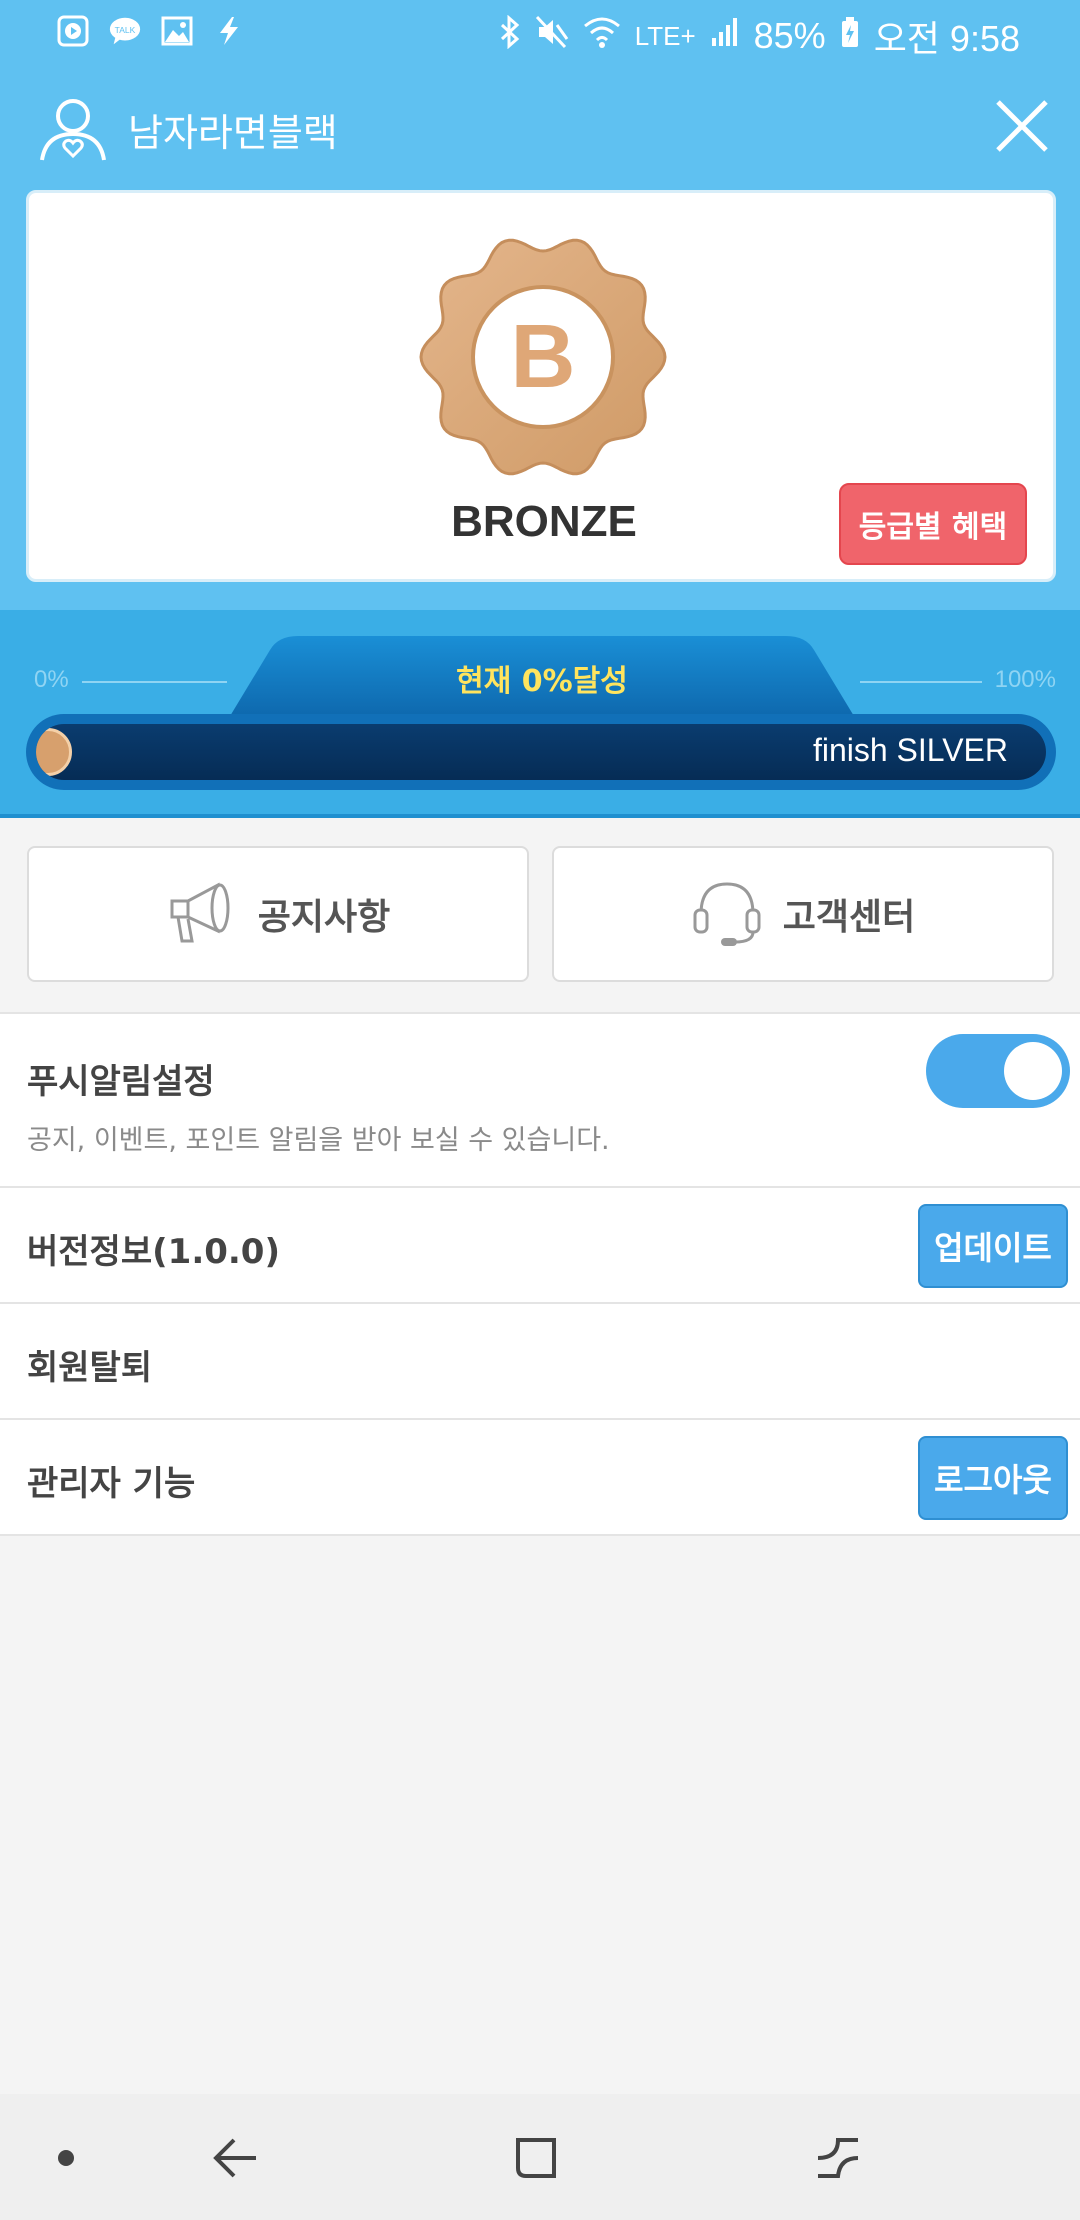 This screenshot has height=2220, width=1080. I want to click on recents-icon, so click(838, 2158).